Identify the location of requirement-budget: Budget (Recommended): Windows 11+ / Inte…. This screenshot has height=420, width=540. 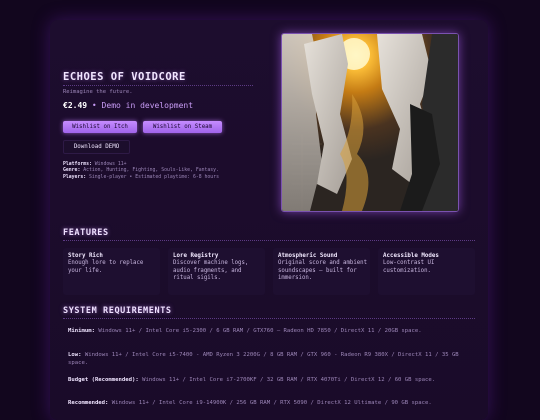
(252, 380).